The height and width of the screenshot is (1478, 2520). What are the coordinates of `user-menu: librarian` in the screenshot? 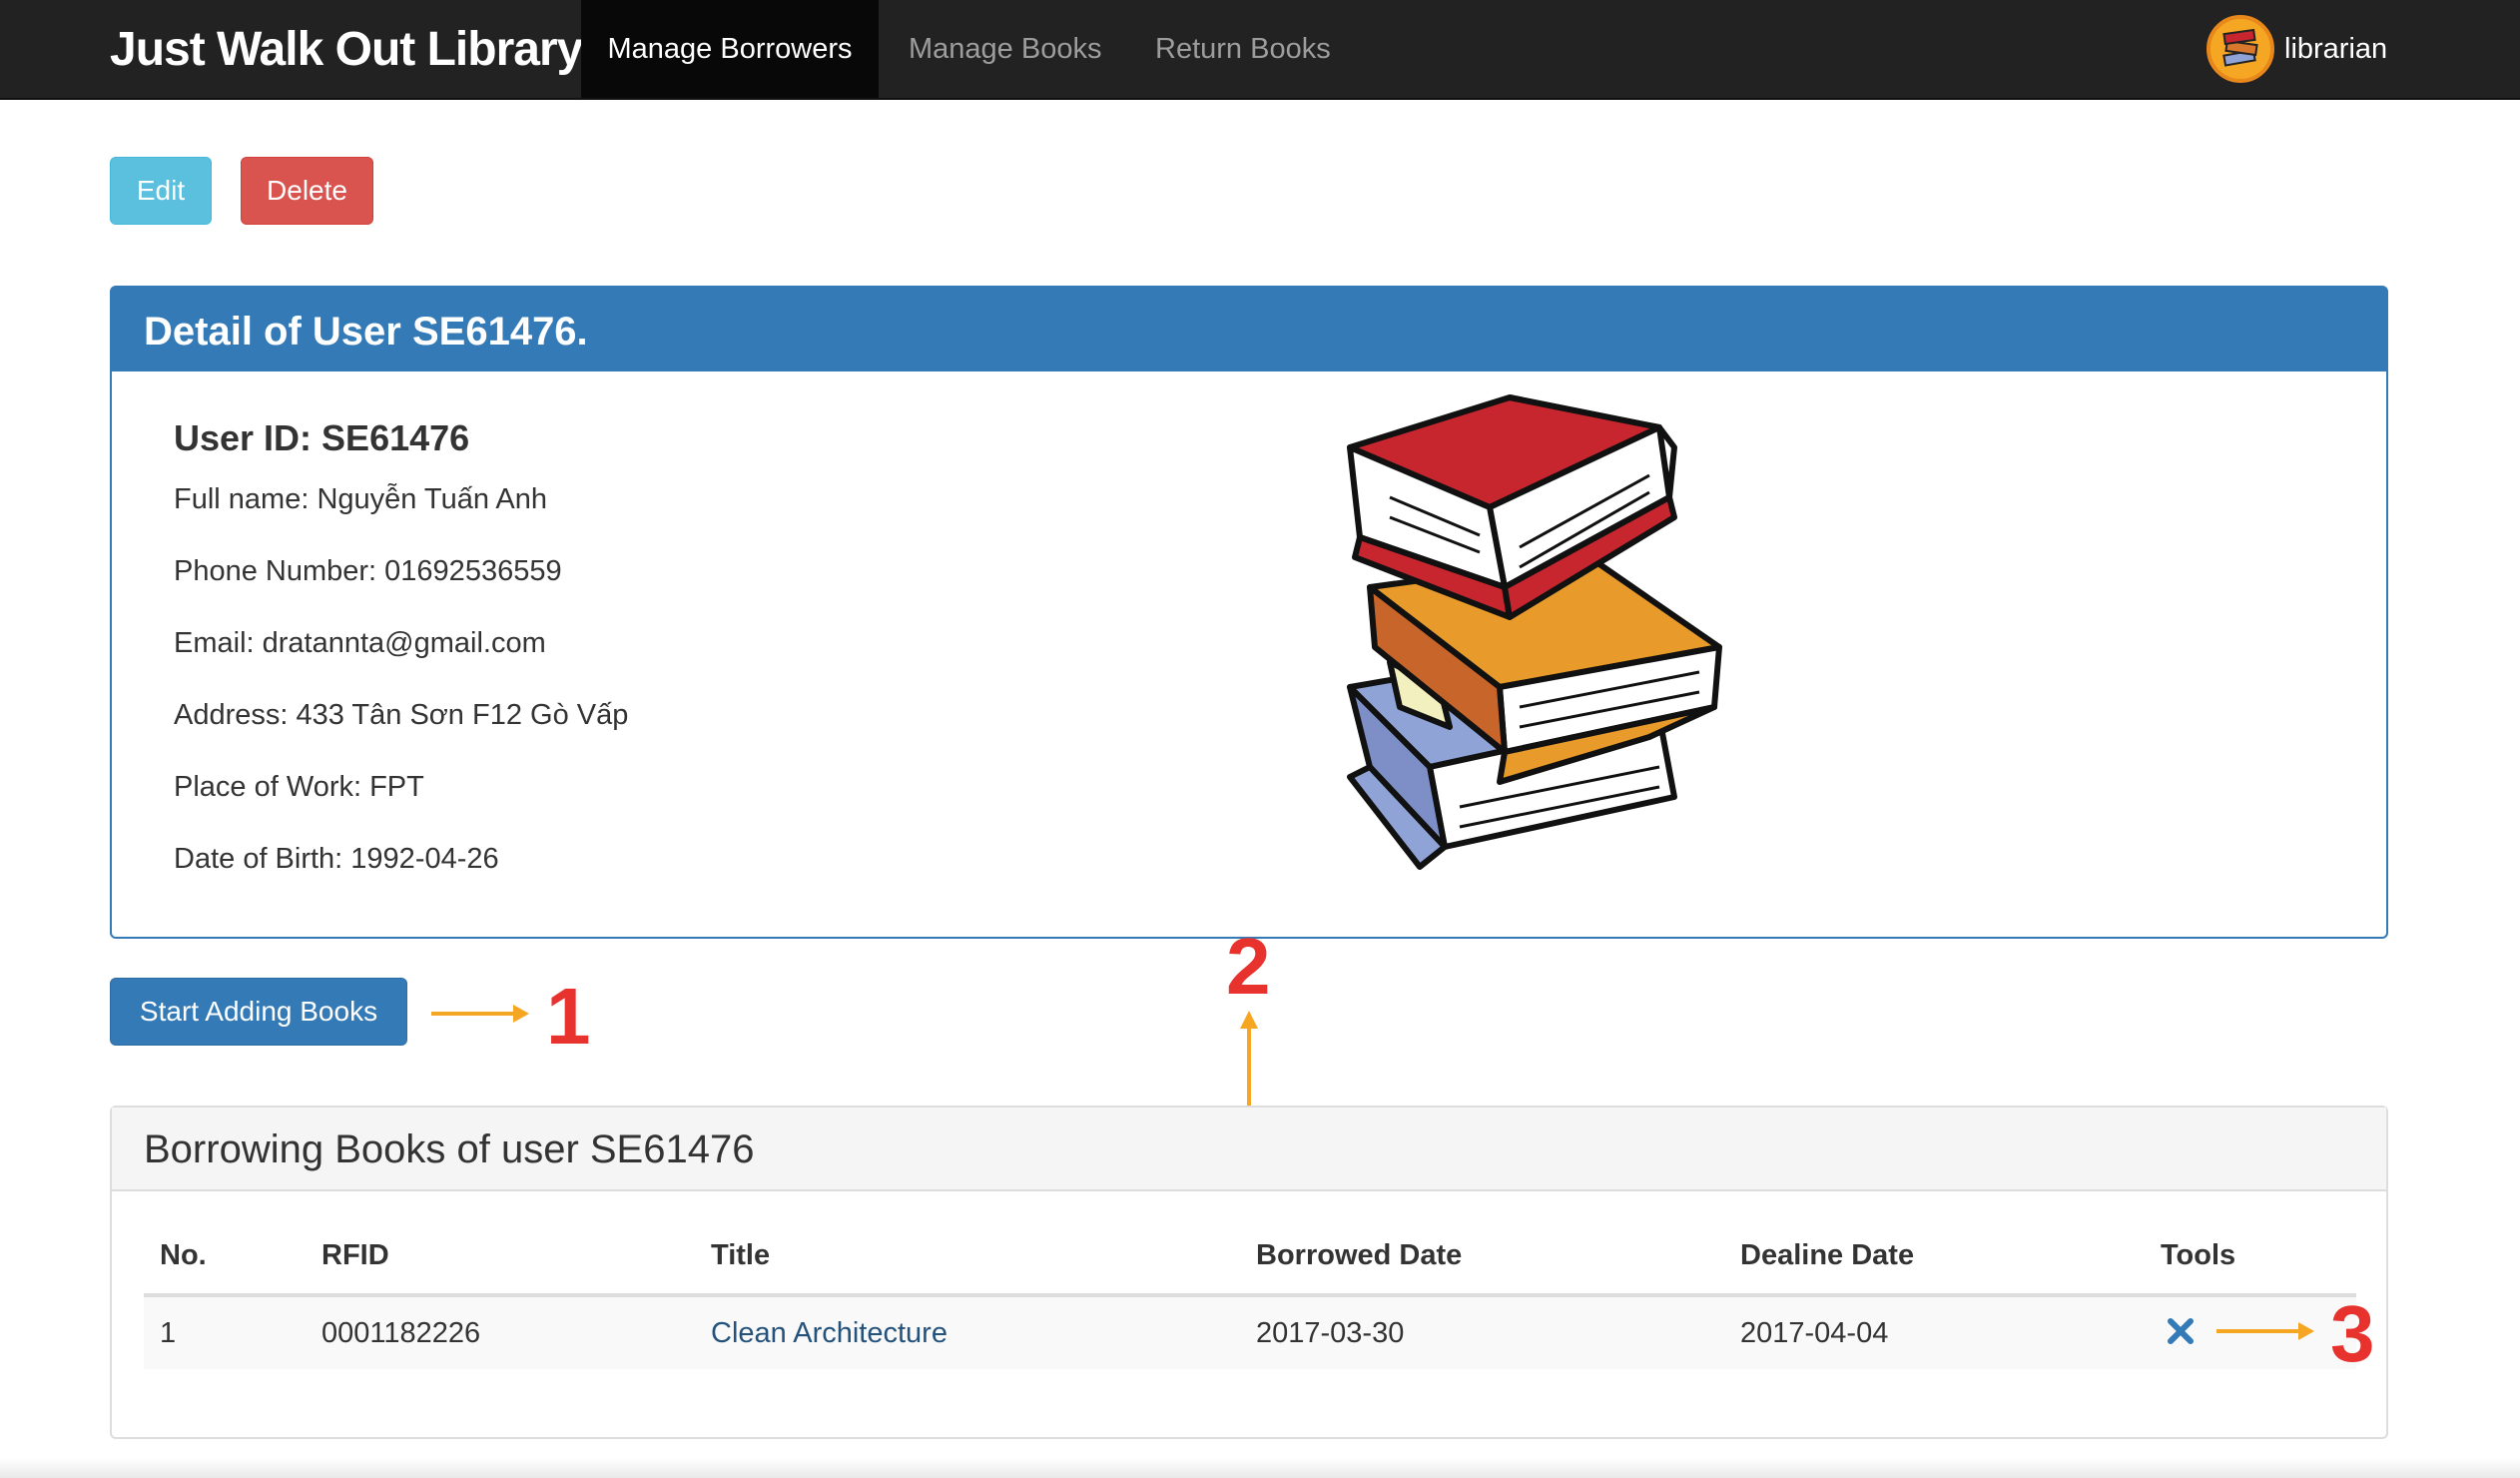 It's located at (2297, 49).